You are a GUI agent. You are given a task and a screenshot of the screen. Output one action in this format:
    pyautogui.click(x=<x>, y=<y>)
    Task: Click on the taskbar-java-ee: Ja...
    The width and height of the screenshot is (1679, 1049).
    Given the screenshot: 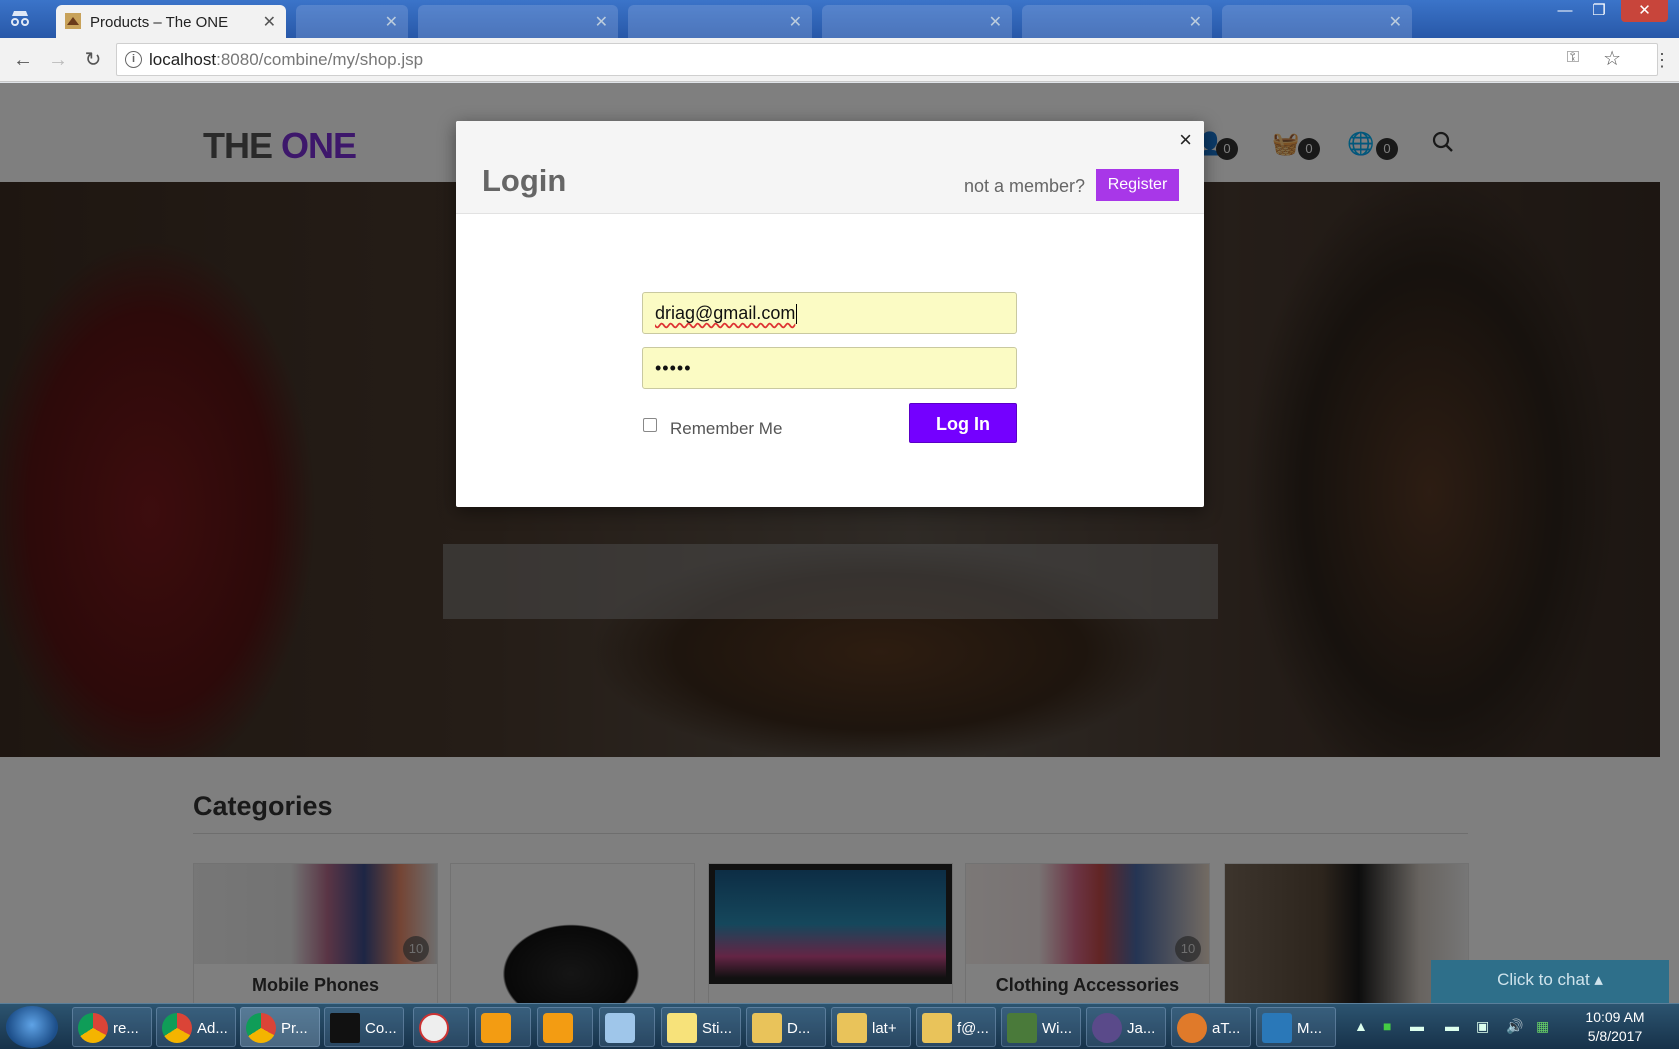 What is the action you would take?
    pyautogui.click(x=1126, y=1027)
    